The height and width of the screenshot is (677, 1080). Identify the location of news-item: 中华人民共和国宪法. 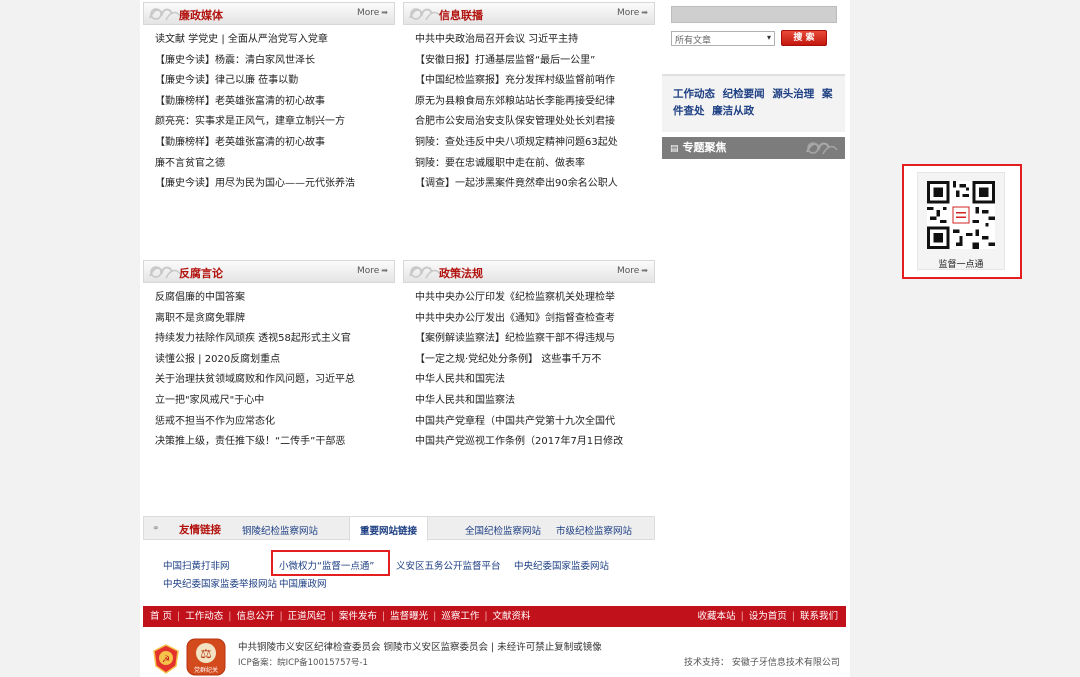
(535, 380).